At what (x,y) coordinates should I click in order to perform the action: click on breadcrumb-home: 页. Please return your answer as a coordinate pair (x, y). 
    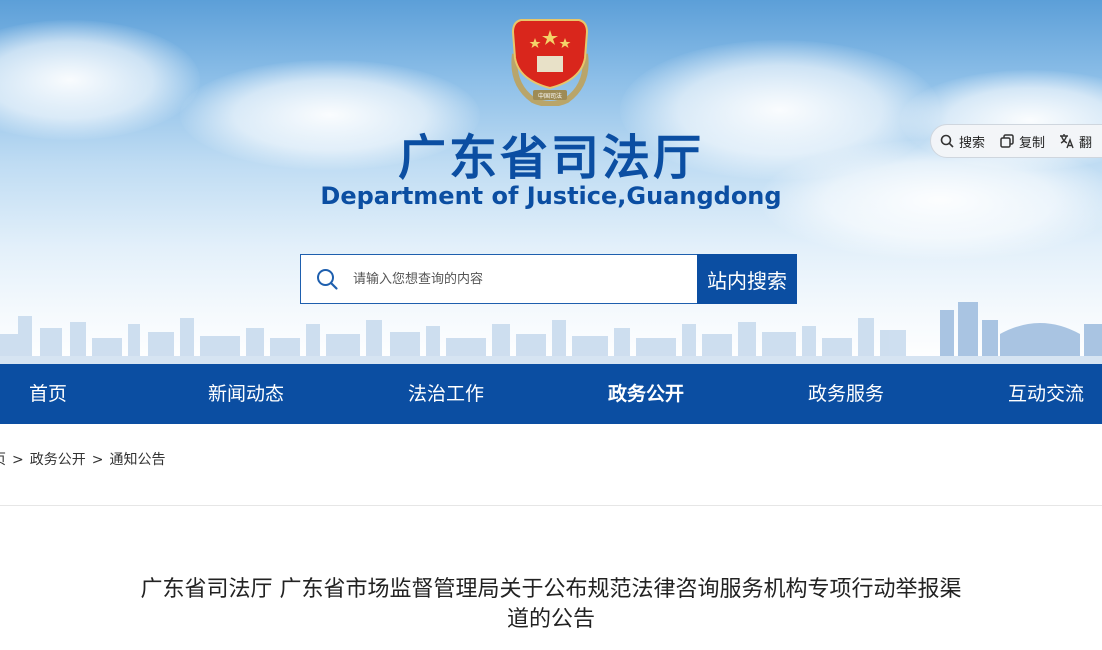
    Looking at the image, I should click on (3, 460).